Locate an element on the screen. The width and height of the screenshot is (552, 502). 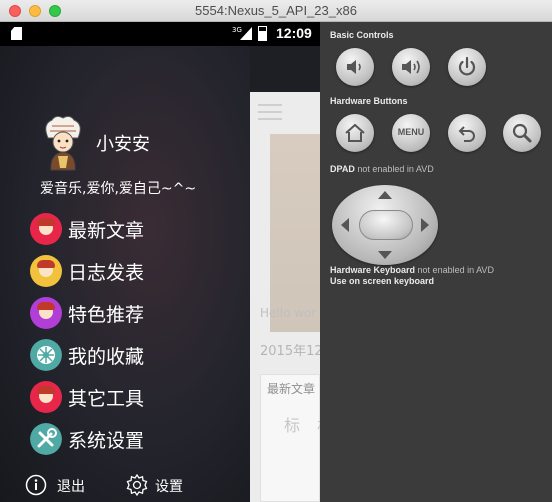
power-icon is located at coordinates (467, 66).